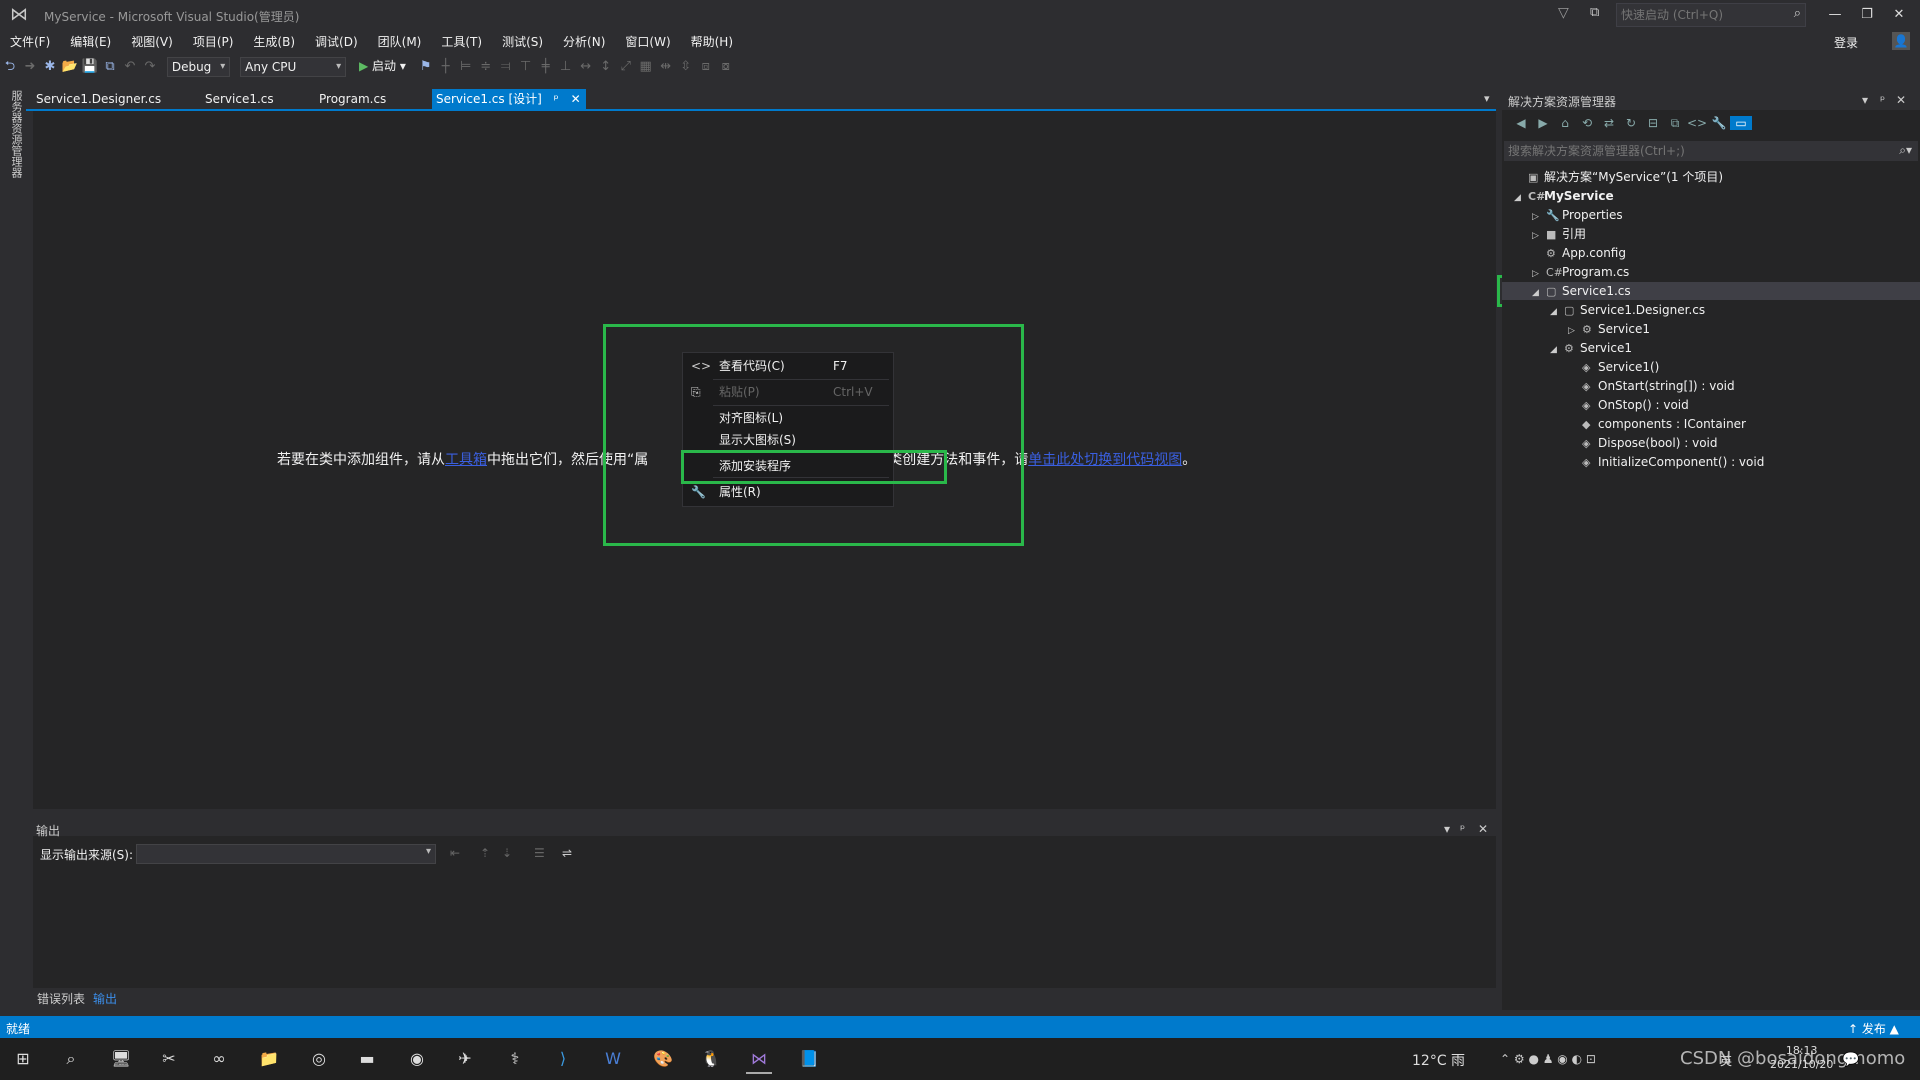 The width and height of the screenshot is (1920, 1080). I want to click on solution-search-box: ⌕▾, so click(1711, 151).